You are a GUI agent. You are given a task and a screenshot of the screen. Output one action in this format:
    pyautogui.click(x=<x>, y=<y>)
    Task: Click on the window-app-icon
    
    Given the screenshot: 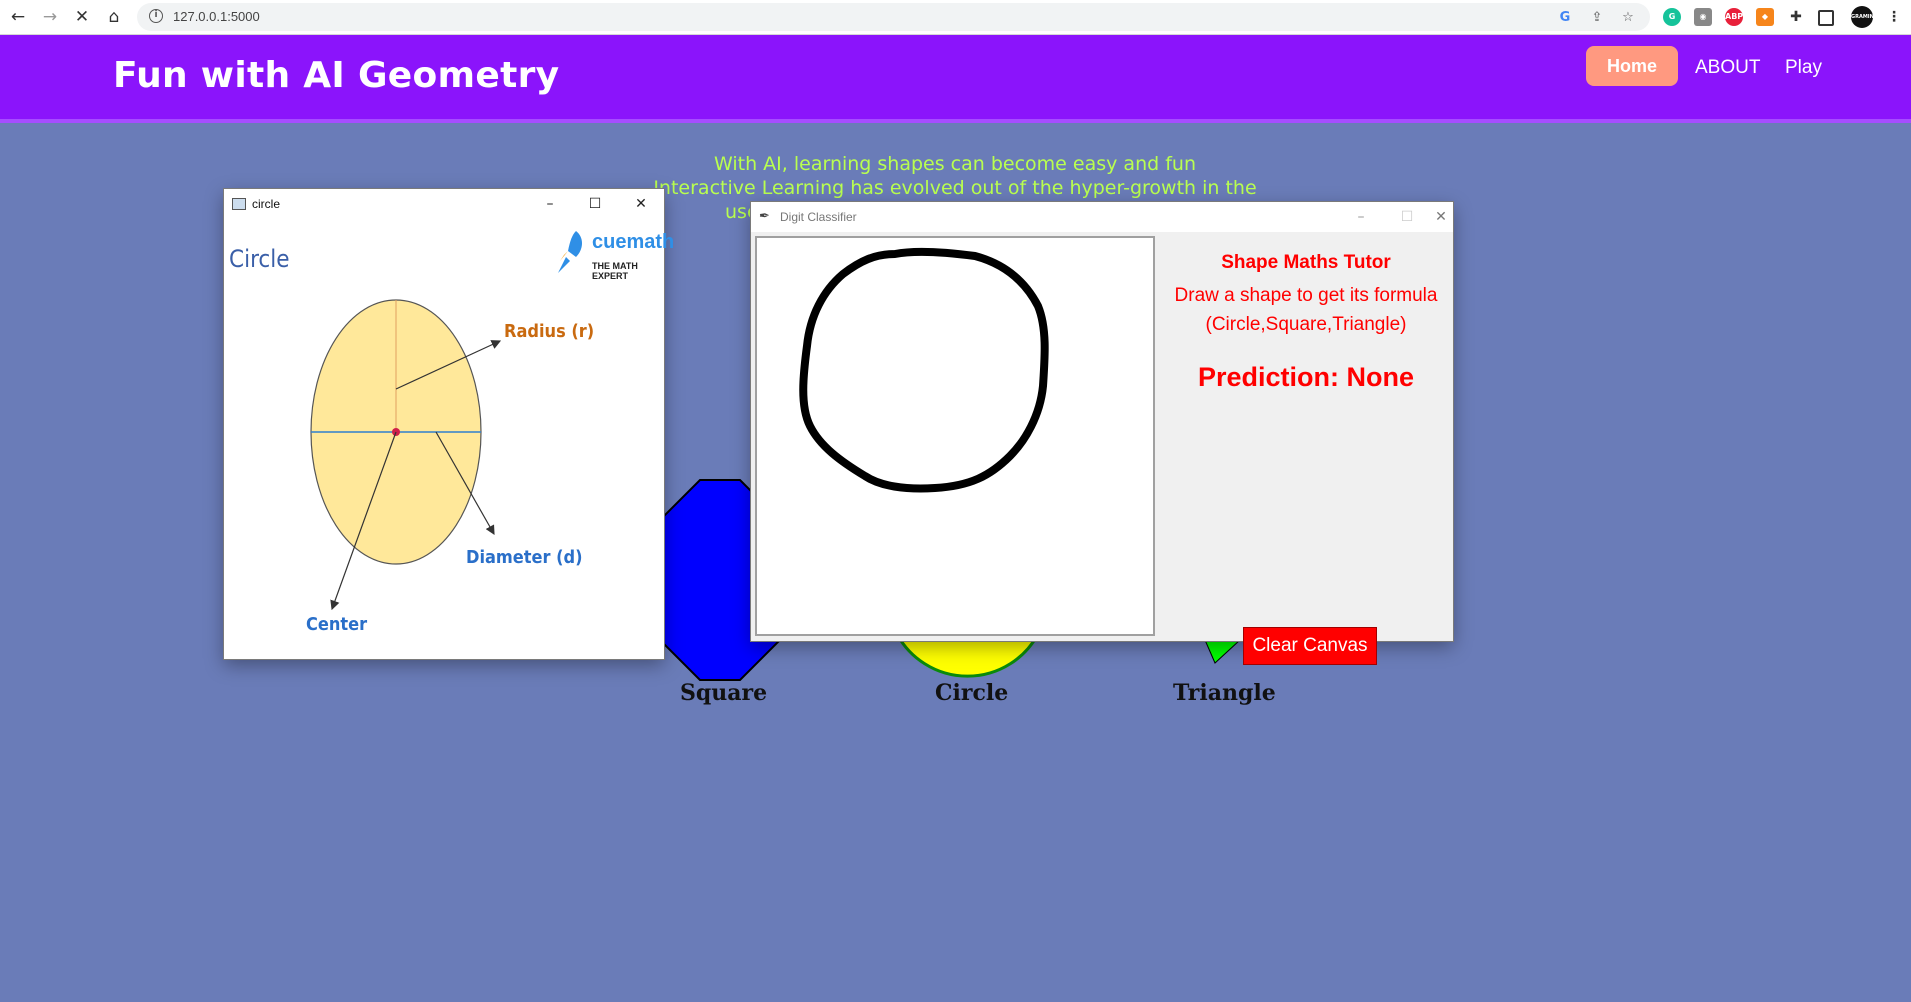 What is the action you would take?
    pyautogui.click(x=239, y=204)
    